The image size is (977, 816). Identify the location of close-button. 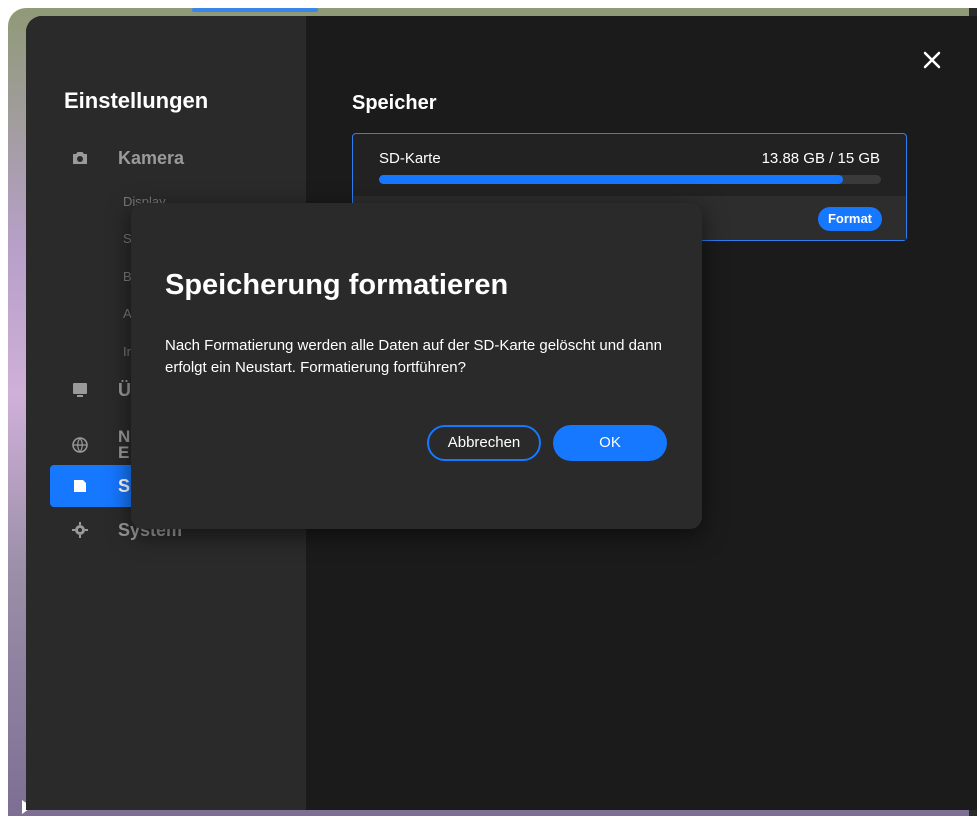
(932, 61).